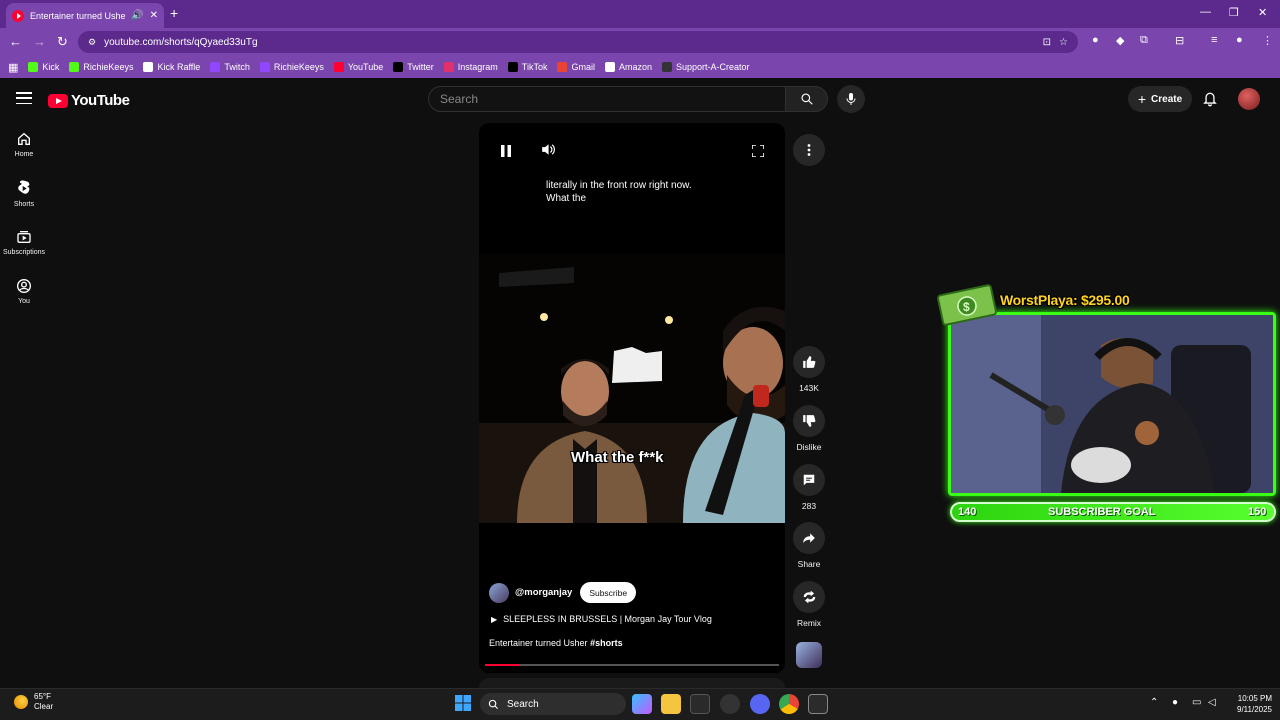  I want to click on bookmark-tiktok: TikTok, so click(527, 67).